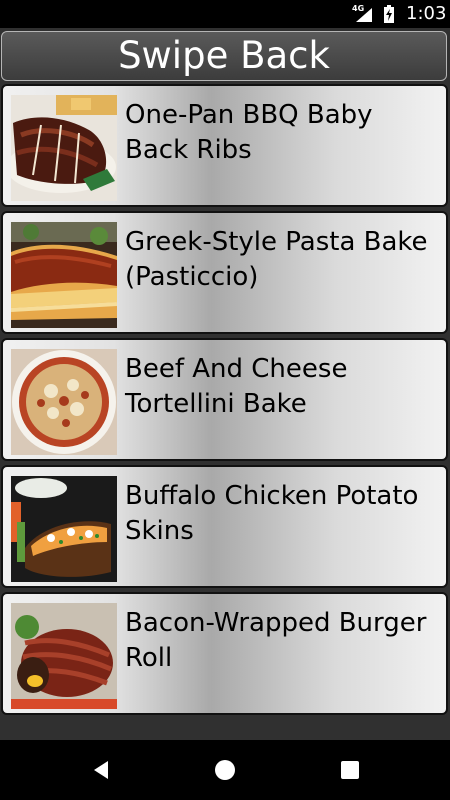  Describe the element at coordinates (64, 148) in the screenshot. I see `bbq-ribs-photo` at that location.